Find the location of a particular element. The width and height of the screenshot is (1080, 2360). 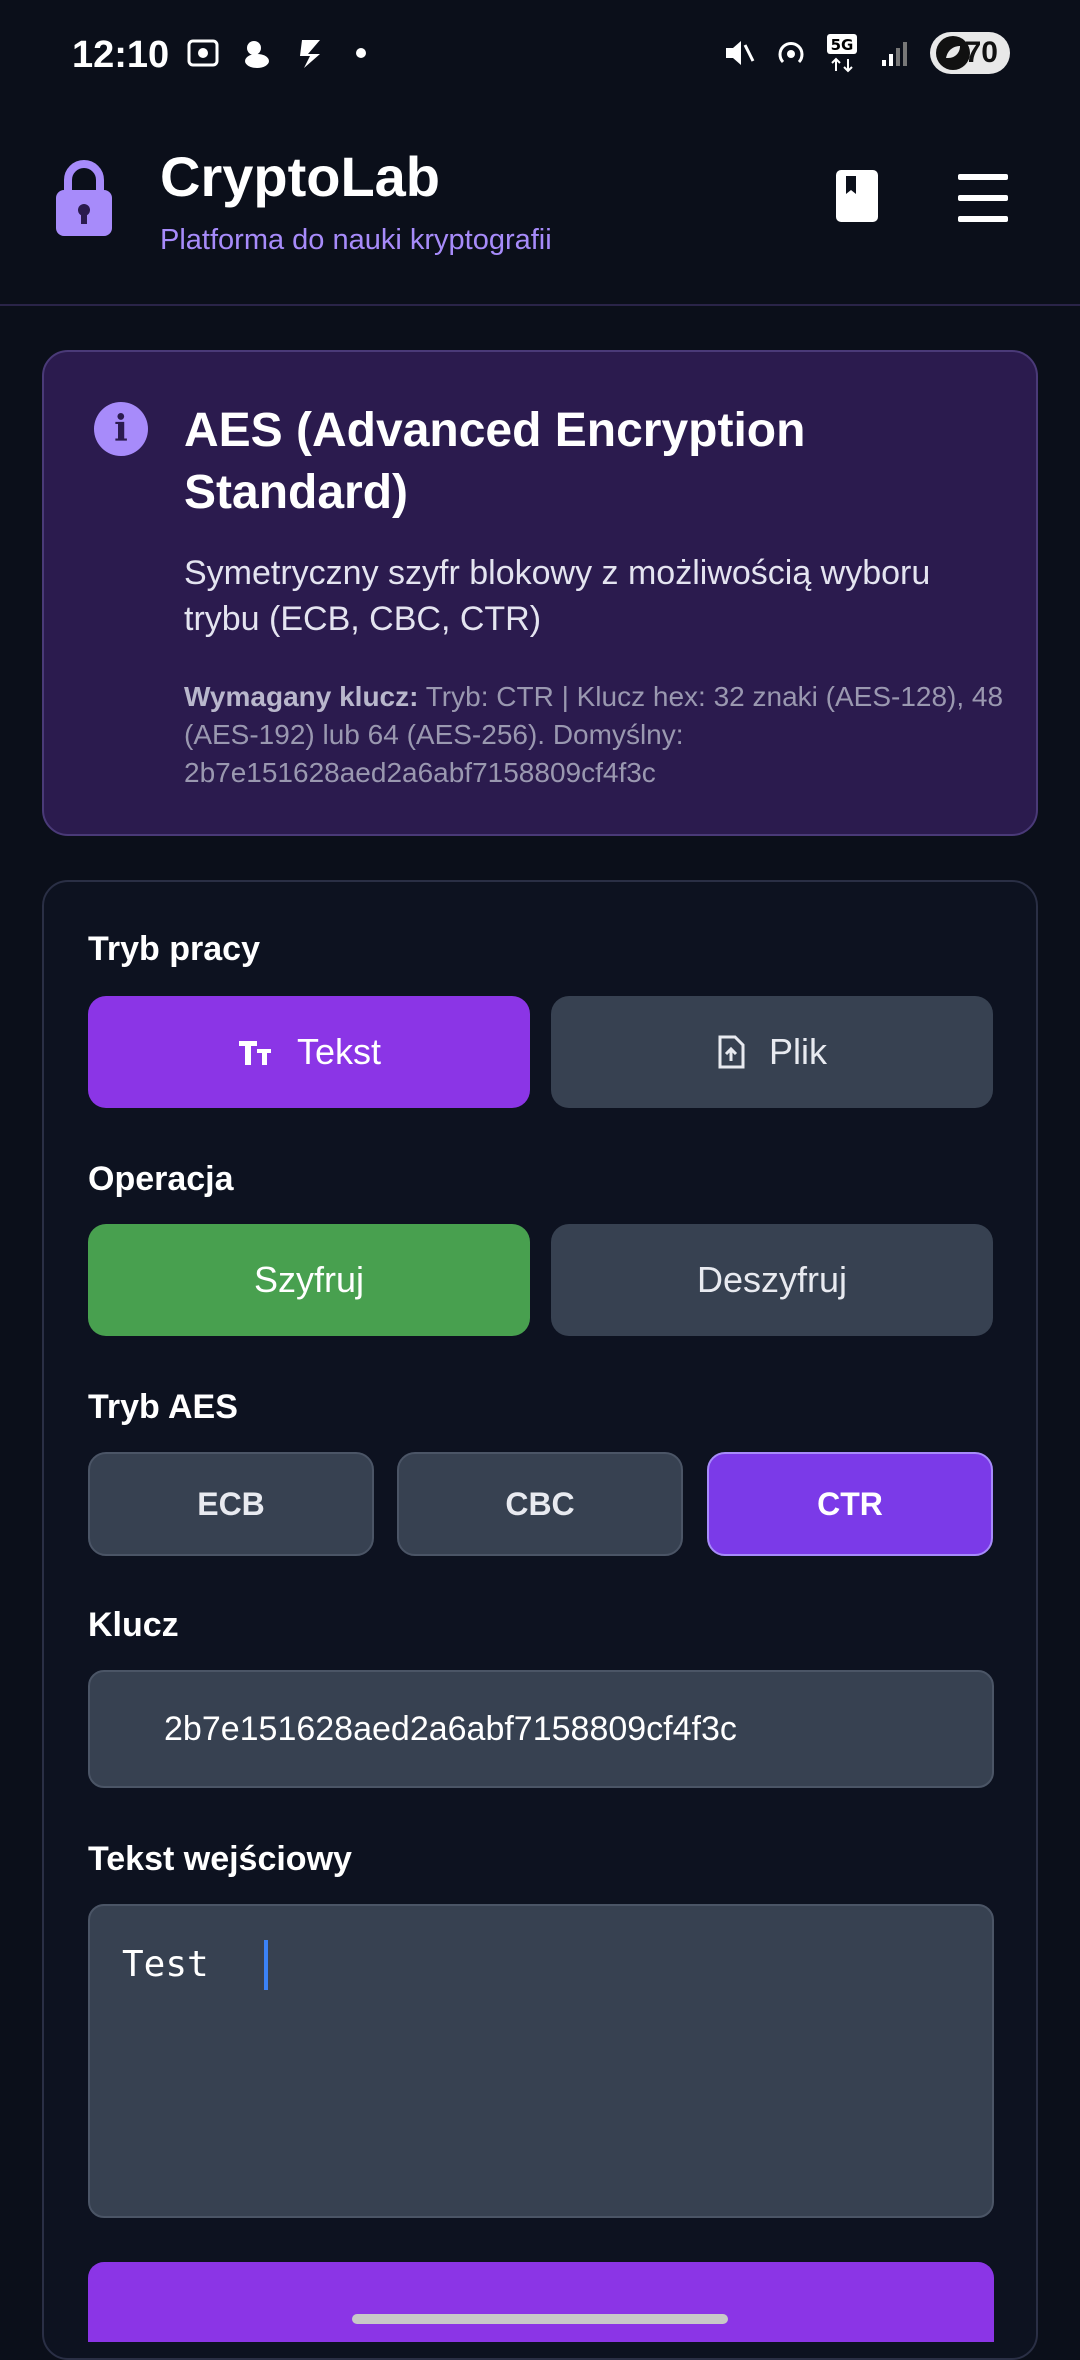

encrypt-button: Szyfruj is located at coordinates (309, 1280).